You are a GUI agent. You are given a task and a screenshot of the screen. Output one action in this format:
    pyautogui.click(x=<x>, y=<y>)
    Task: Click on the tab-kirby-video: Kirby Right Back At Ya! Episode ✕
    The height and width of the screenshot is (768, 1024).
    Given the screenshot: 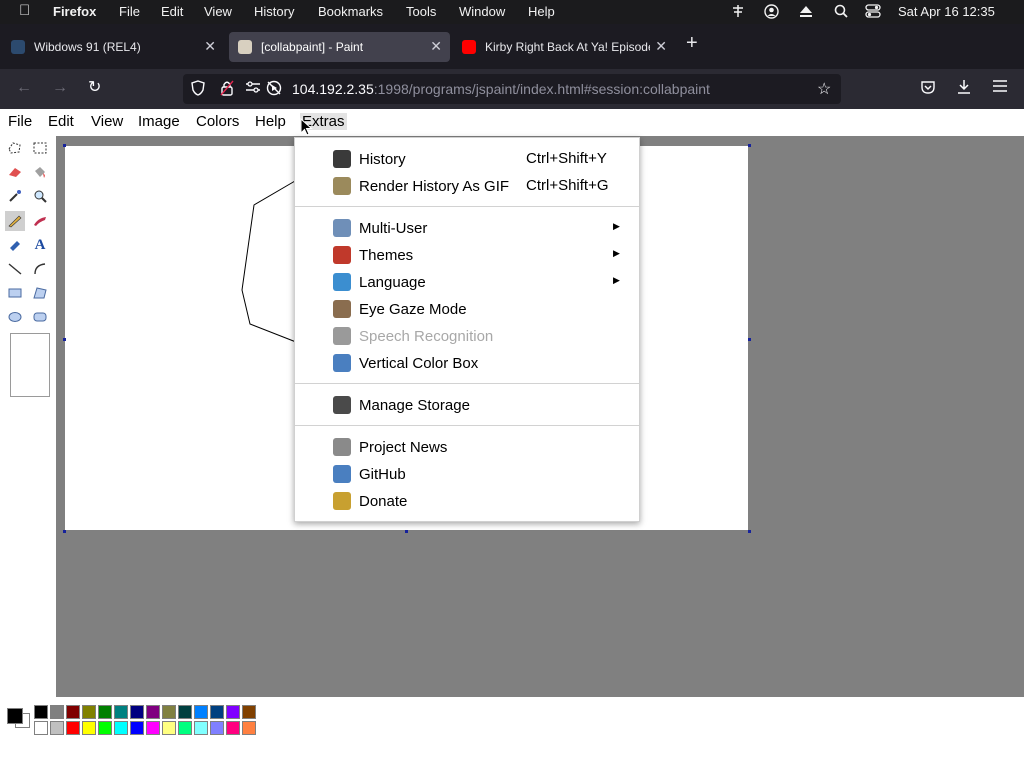 What is the action you would take?
    pyautogui.click(x=564, y=47)
    